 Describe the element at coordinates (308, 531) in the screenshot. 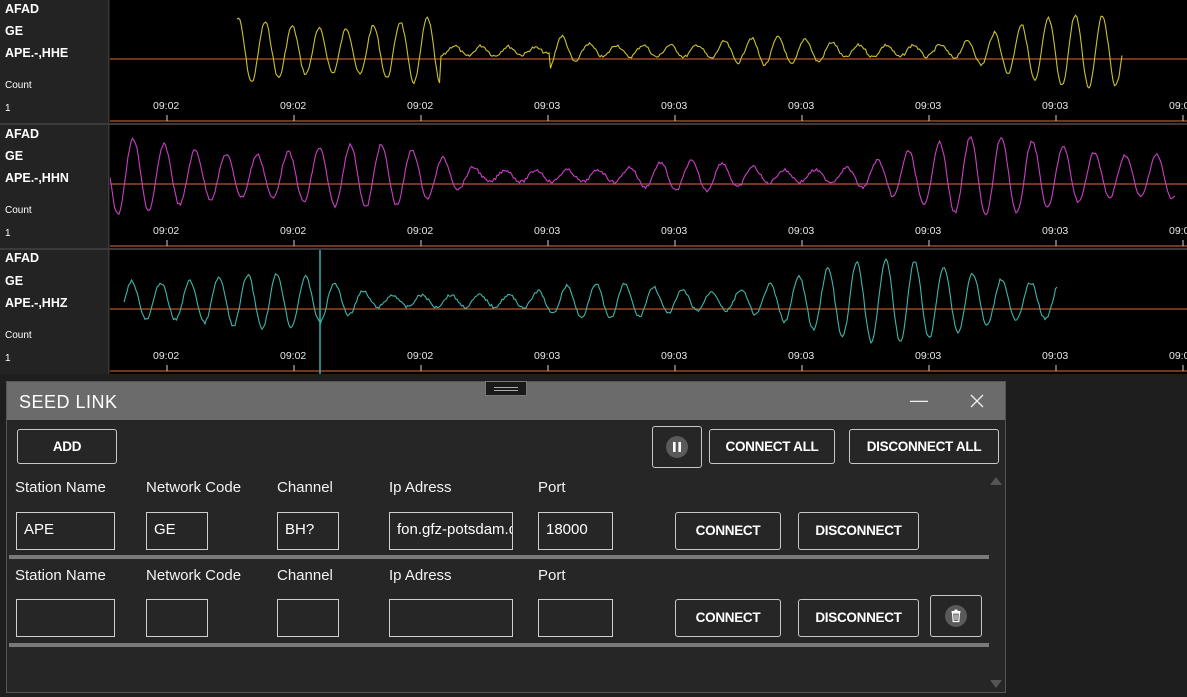

I see `channel-input: BH?` at that location.